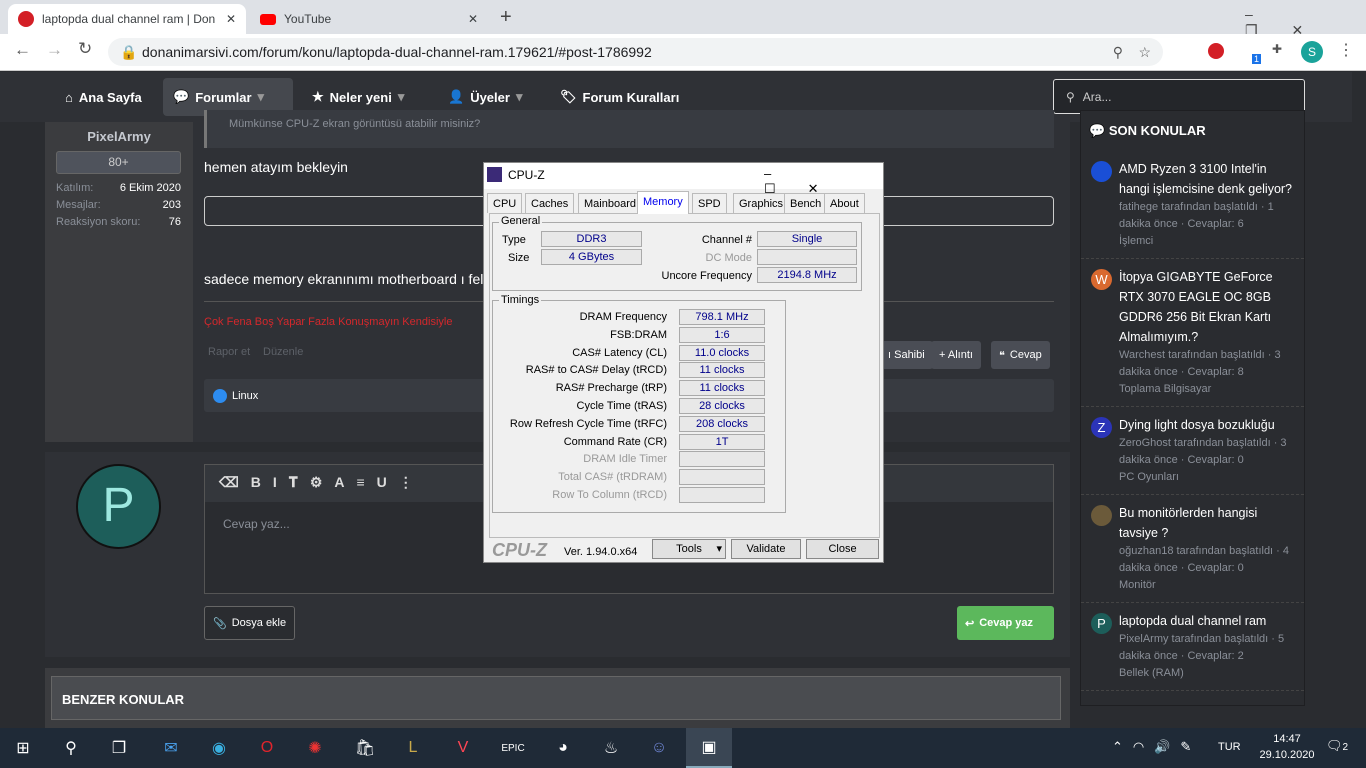 This screenshot has height=768, width=1366. What do you see at coordinates (506, 17) in the screenshot?
I see `new-tab-button: +` at bounding box center [506, 17].